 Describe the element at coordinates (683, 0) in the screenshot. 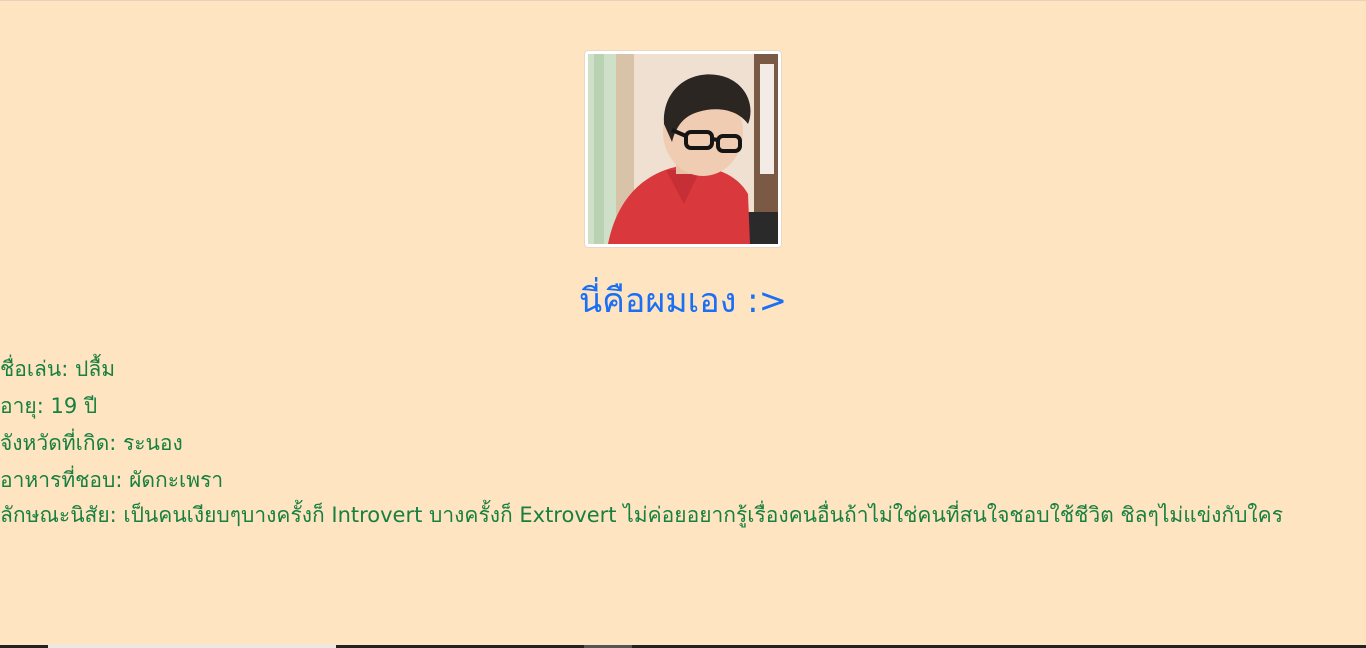

I see `top-divider` at that location.